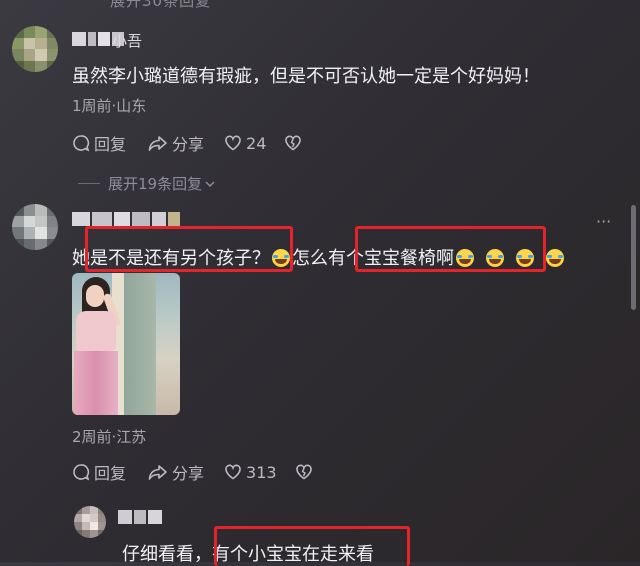 The height and width of the screenshot is (566, 640). What do you see at coordinates (306, 76) in the screenshot?
I see `comment-text: 虽然李小璐道德有瑕疵，但是不可否认她一定是个好妈妈！` at bounding box center [306, 76].